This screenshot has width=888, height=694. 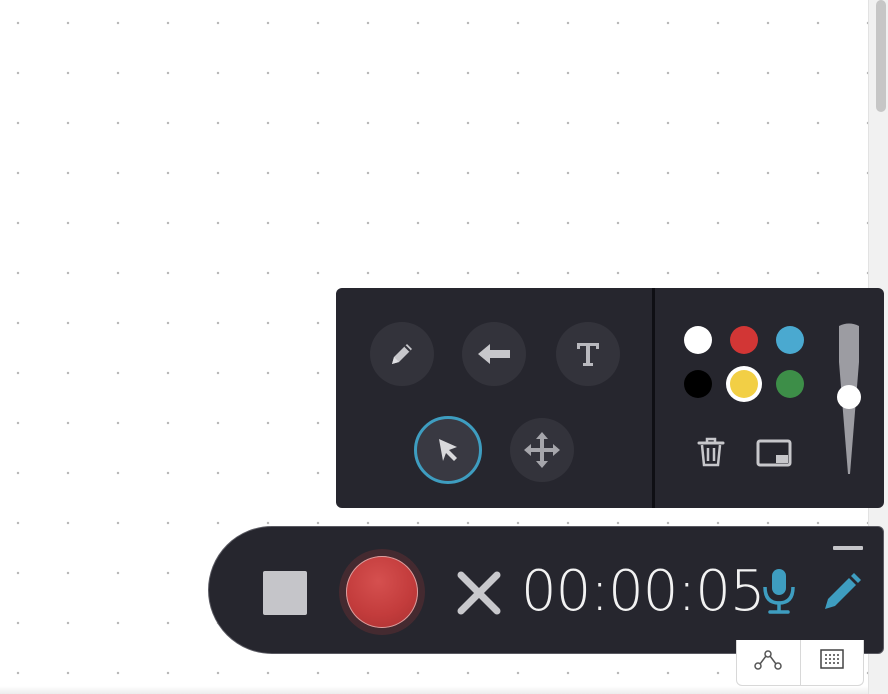 What do you see at coordinates (744, 340) in the screenshot?
I see `color-swatch-red` at bounding box center [744, 340].